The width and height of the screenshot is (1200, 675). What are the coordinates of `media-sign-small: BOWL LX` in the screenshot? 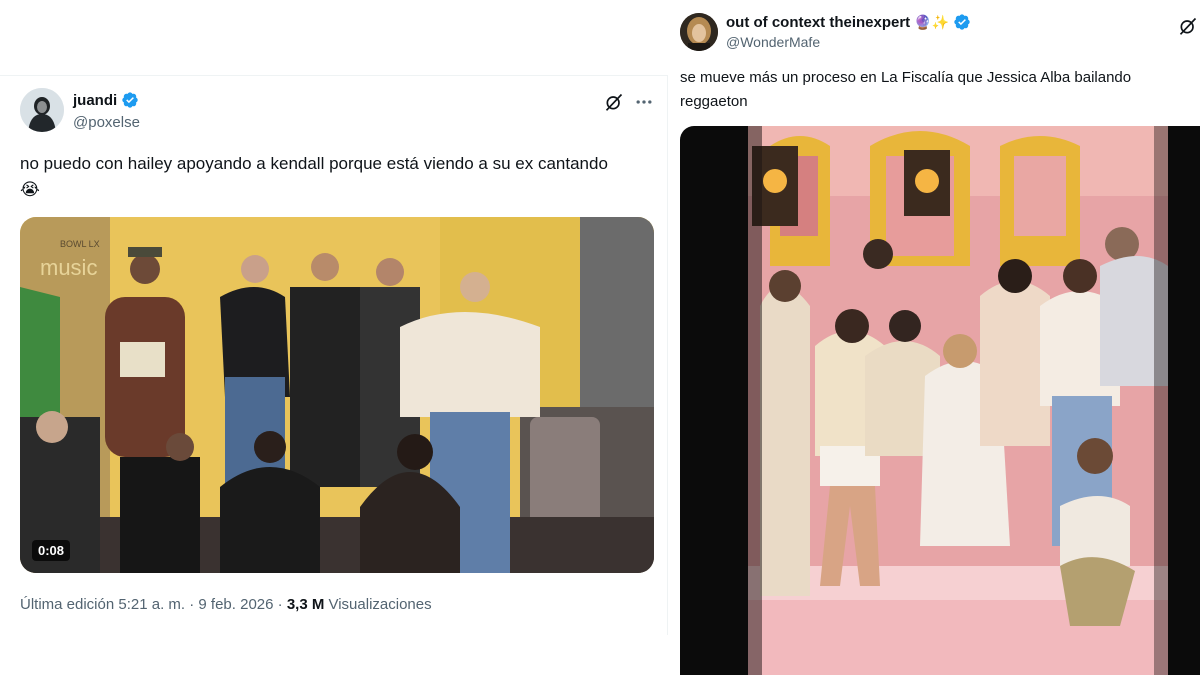 It's located at (80, 244).